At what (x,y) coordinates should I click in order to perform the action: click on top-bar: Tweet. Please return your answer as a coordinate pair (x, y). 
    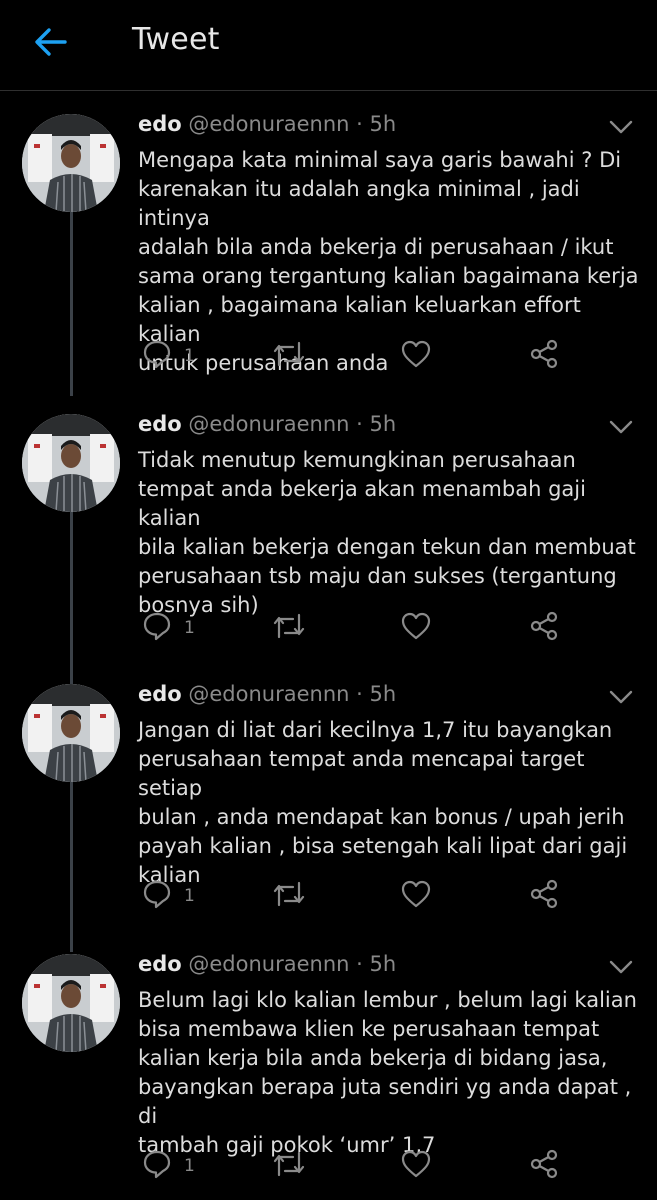
    Looking at the image, I should click on (328, 45).